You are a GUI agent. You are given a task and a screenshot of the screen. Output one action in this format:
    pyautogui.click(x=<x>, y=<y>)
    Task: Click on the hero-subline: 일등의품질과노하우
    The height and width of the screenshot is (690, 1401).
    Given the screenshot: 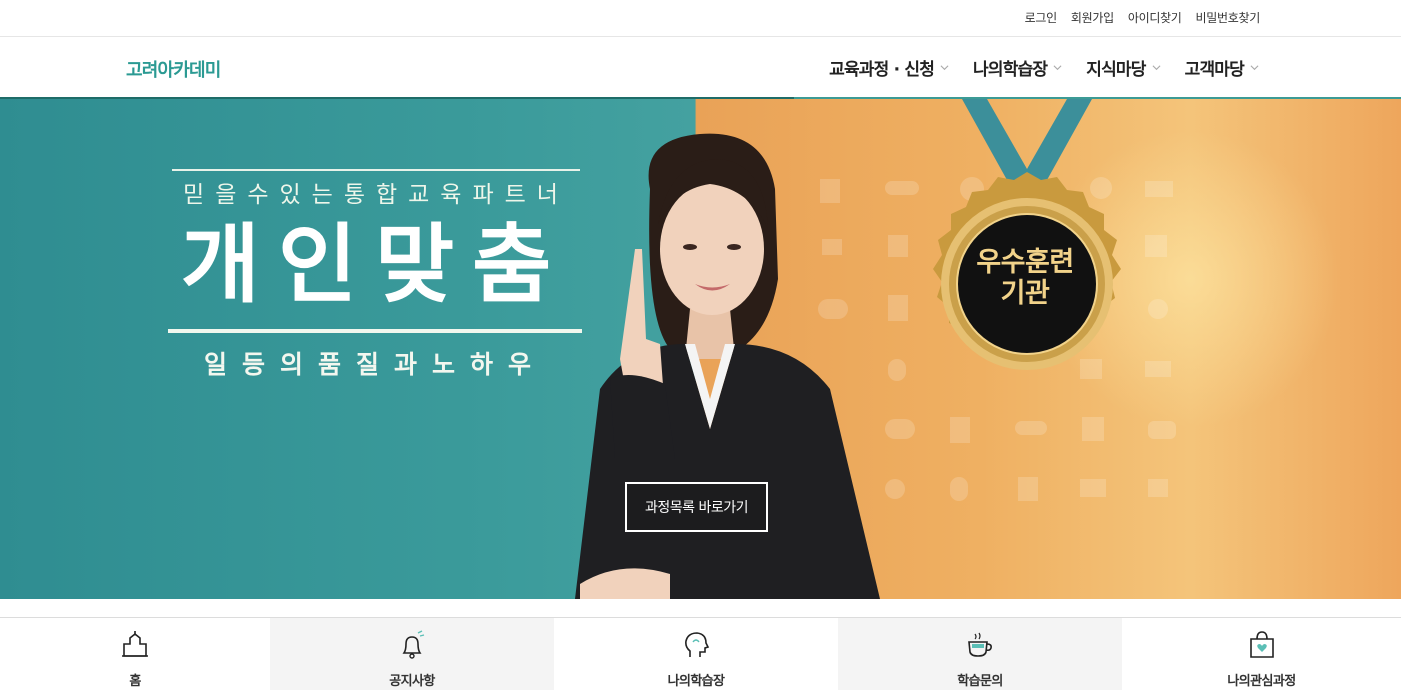 What is the action you would take?
    pyautogui.click(x=374, y=364)
    